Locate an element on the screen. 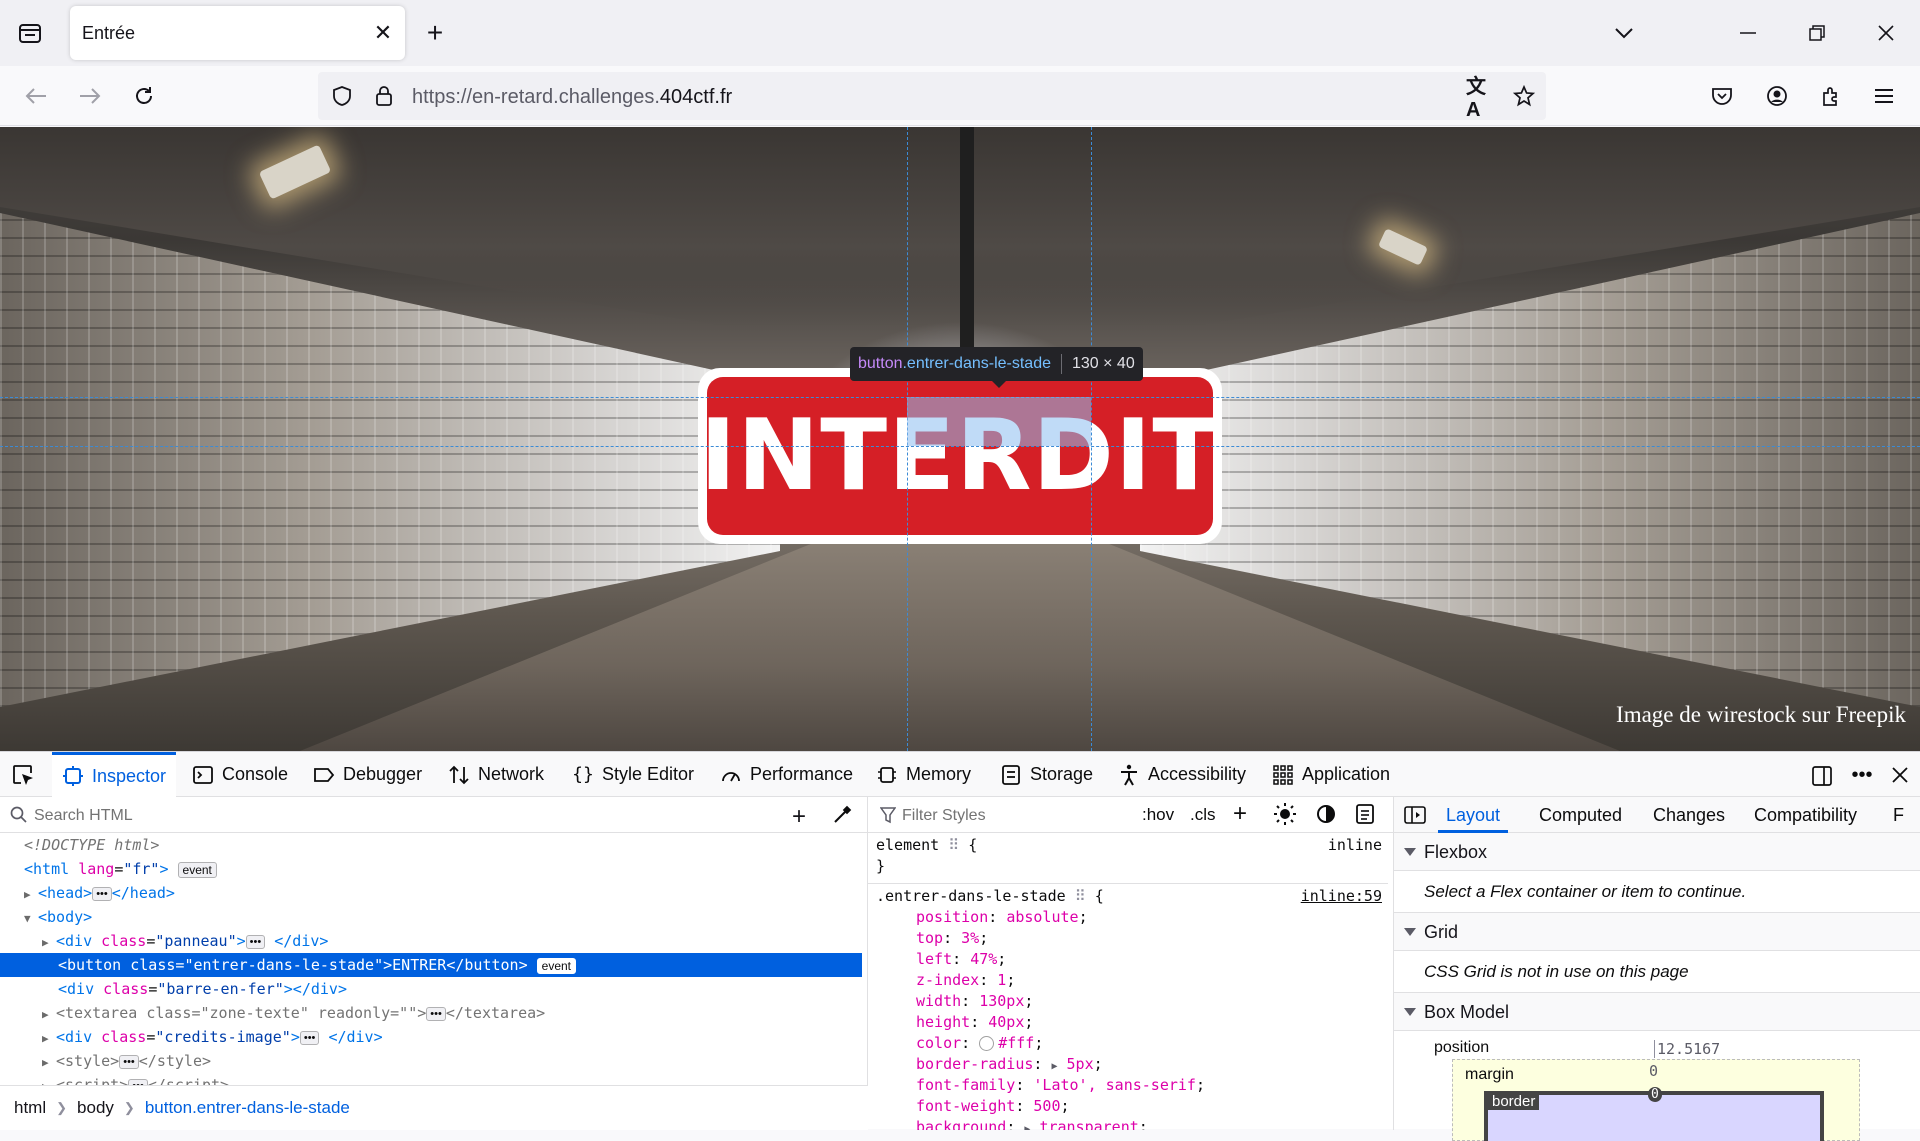 The height and width of the screenshot is (1141, 1920). css-declaration: background: ▶ transparent; is located at coordinates (1128, 1123).